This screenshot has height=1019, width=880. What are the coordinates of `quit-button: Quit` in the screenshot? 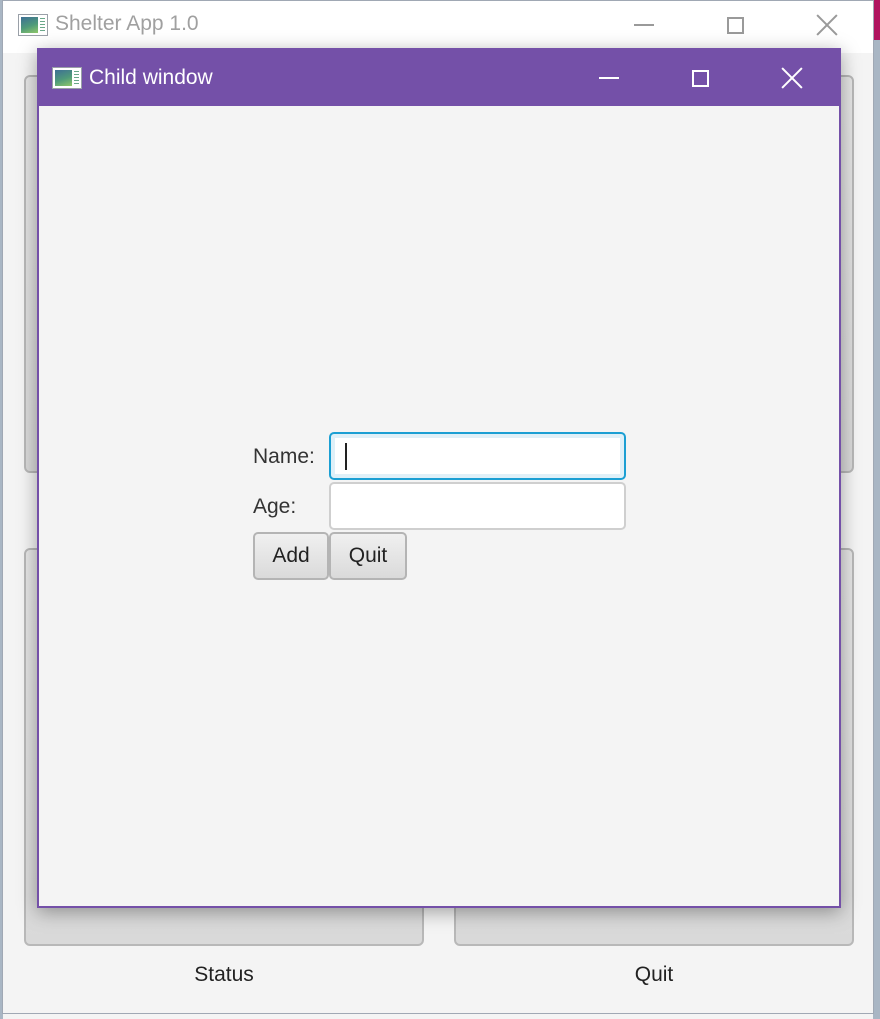 It's located at (368, 556).